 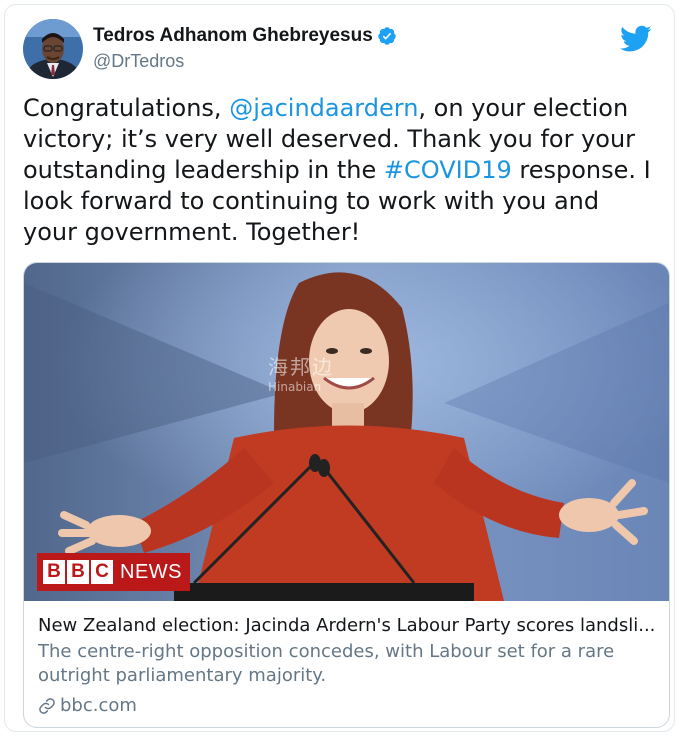 What do you see at coordinates (126, 108) in the screenshot?
I see `tweet-text-segment: Congratulations,` at bounding box center [126, 108].